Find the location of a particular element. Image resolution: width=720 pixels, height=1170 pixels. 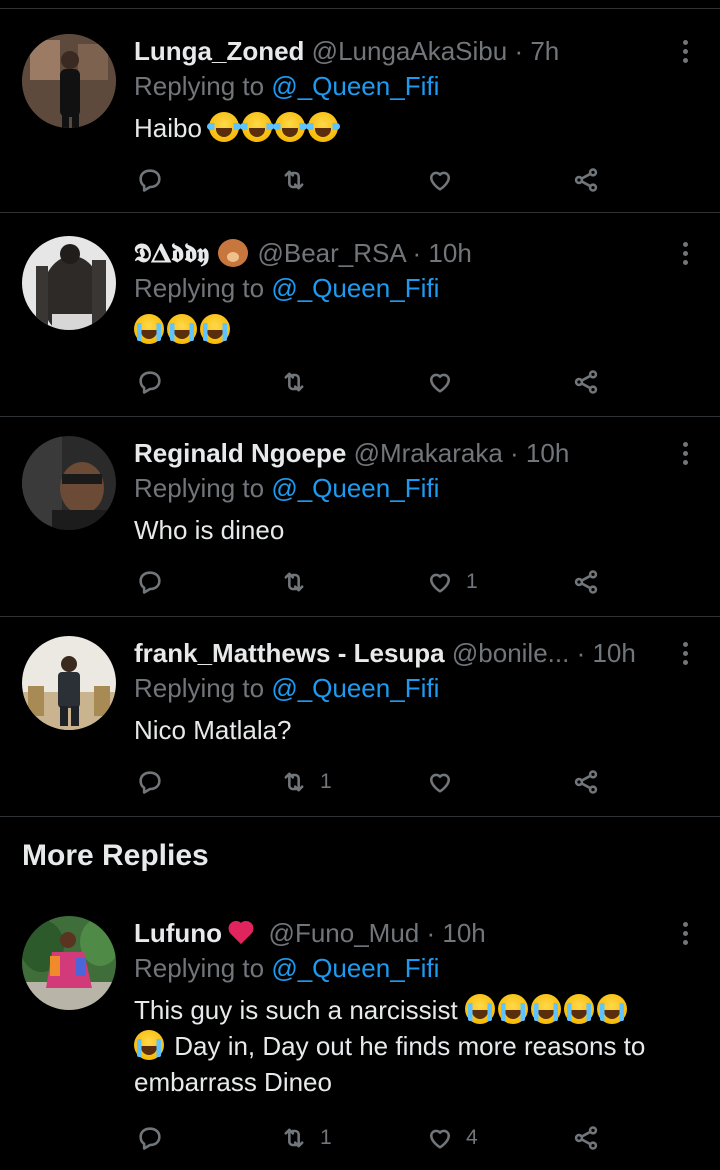

laughing-emoji is located at coordinates (257, 127).